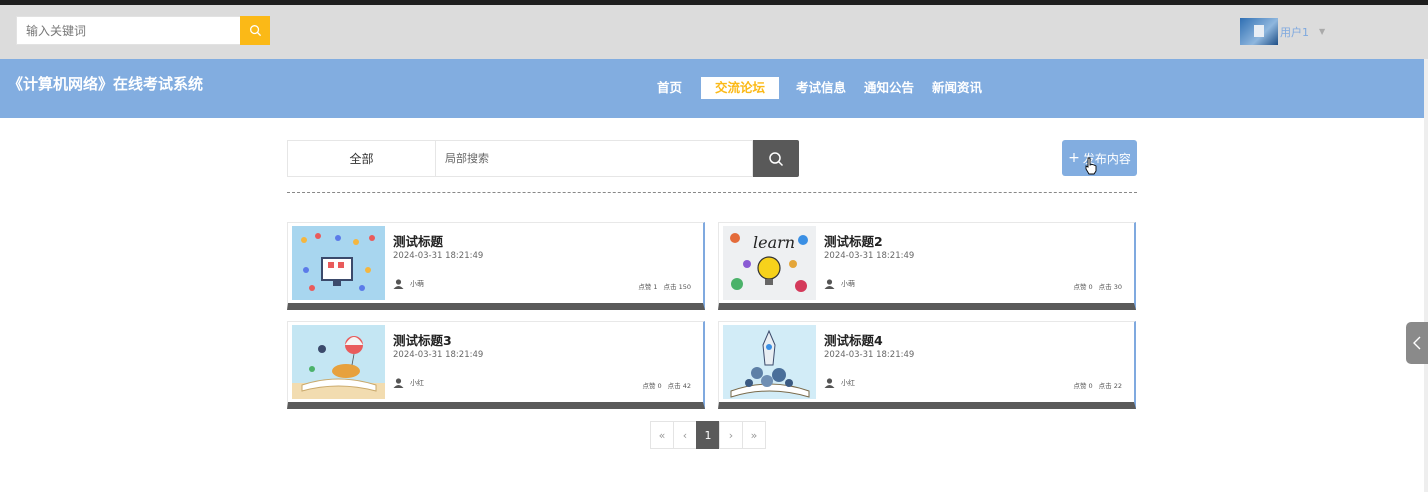 This screenshot has height=492, width=1428. I want to click on pagination: « ‹ 1 › », so click(708, 435).